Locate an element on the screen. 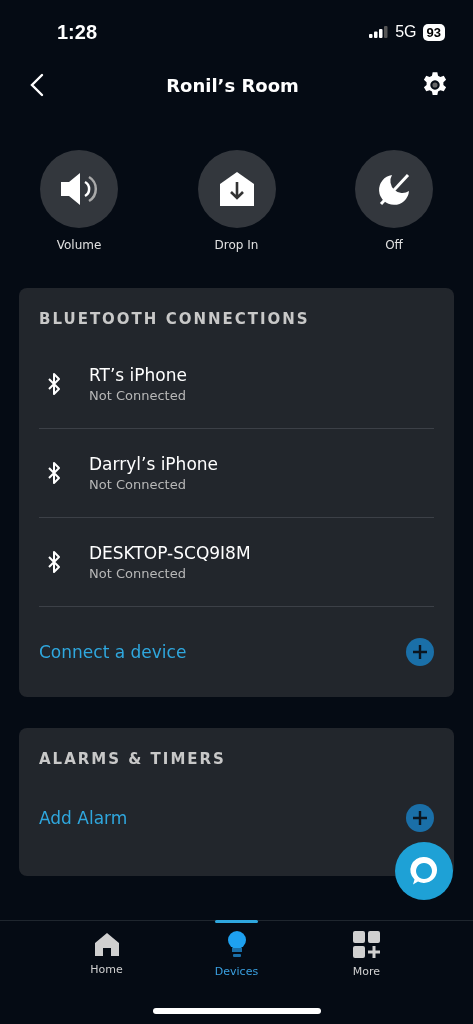 This screenshot has height=1024, width=473. device-row: DESKTOP-SCQ9I8M Not Connected is located at coordinates (236, 562).